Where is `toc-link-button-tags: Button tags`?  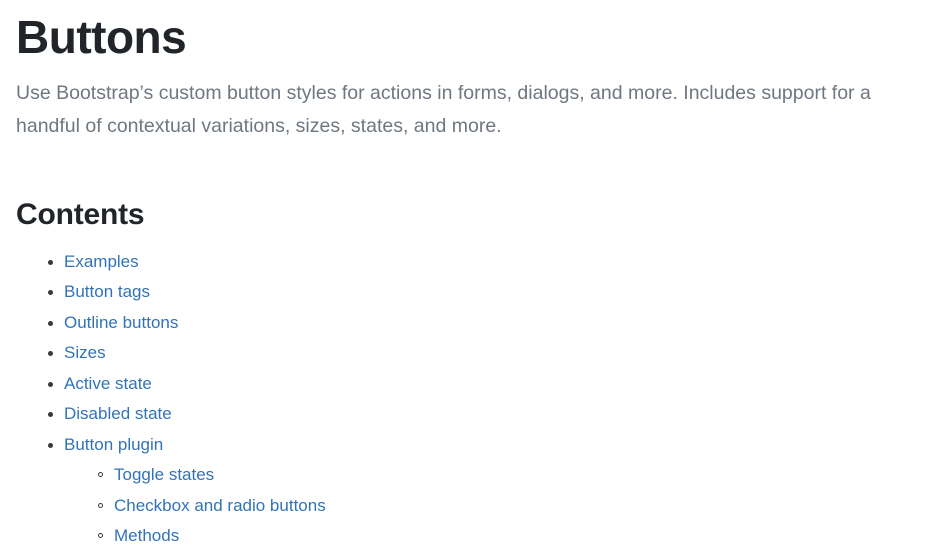
toc-link-button-tags: Button tags is located at coordinates (107, 291).